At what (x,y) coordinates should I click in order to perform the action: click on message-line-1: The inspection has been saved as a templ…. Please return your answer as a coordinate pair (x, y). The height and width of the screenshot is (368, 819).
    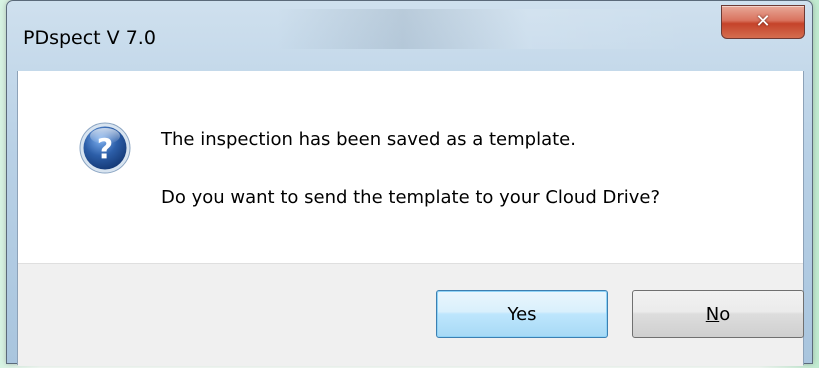
    Looking at the image, I should click on (368, 139).